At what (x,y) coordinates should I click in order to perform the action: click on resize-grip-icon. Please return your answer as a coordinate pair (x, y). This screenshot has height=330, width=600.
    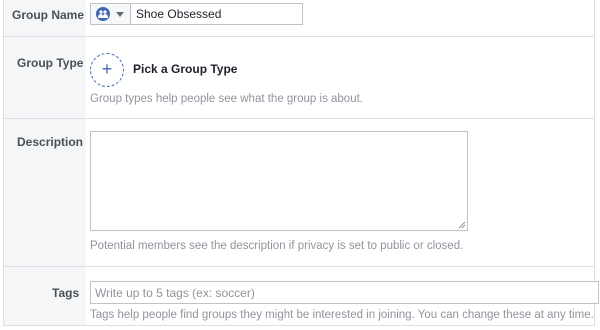
    Looking at the image, I should click on (462, 225).